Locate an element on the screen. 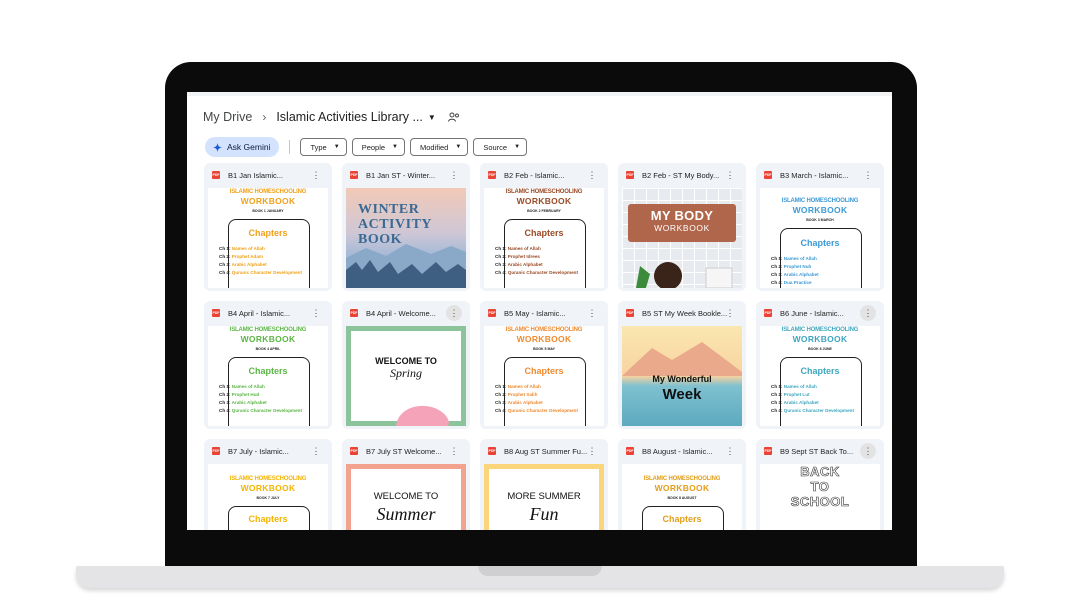 The image size is (1080, 608). ask-gemini-button: Ask Gemini is located at coordinates (242, 147).